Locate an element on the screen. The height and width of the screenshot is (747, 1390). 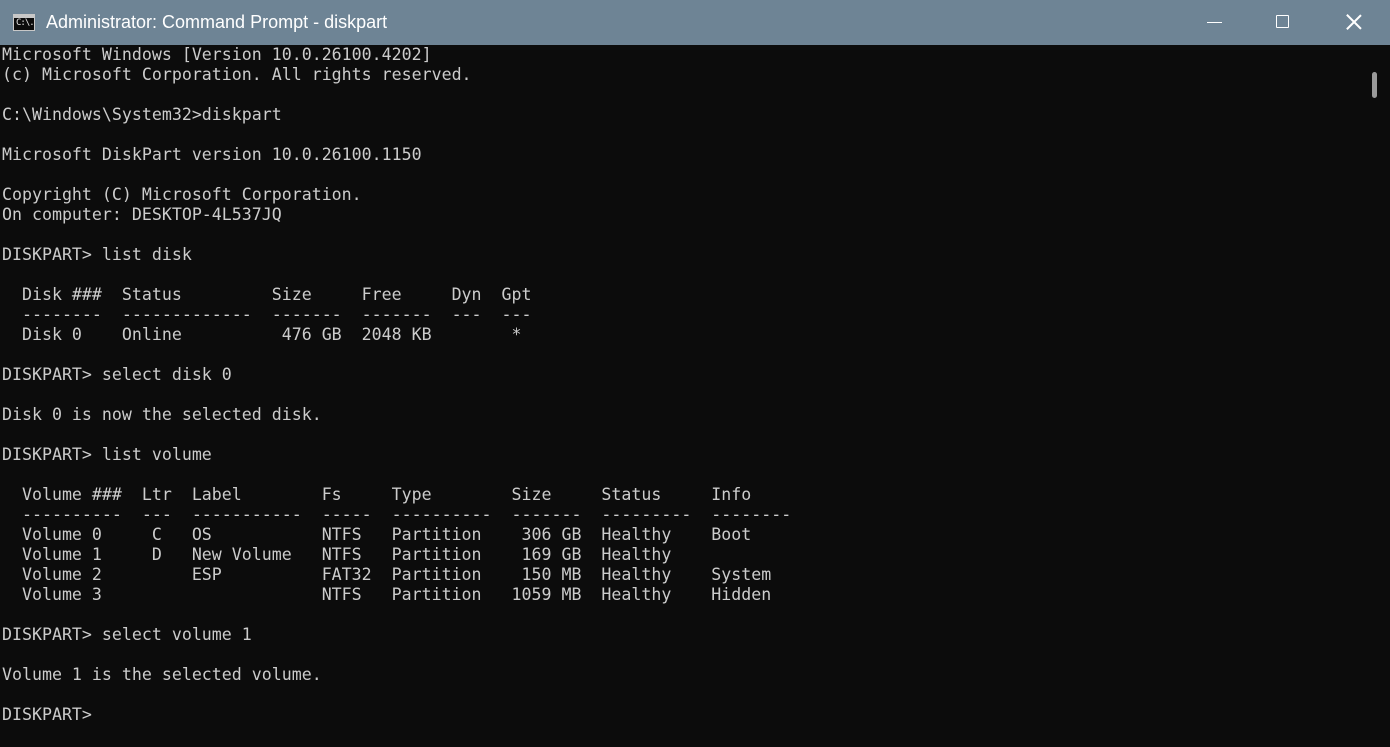
close-icon is located at coordinates (1354, 22).